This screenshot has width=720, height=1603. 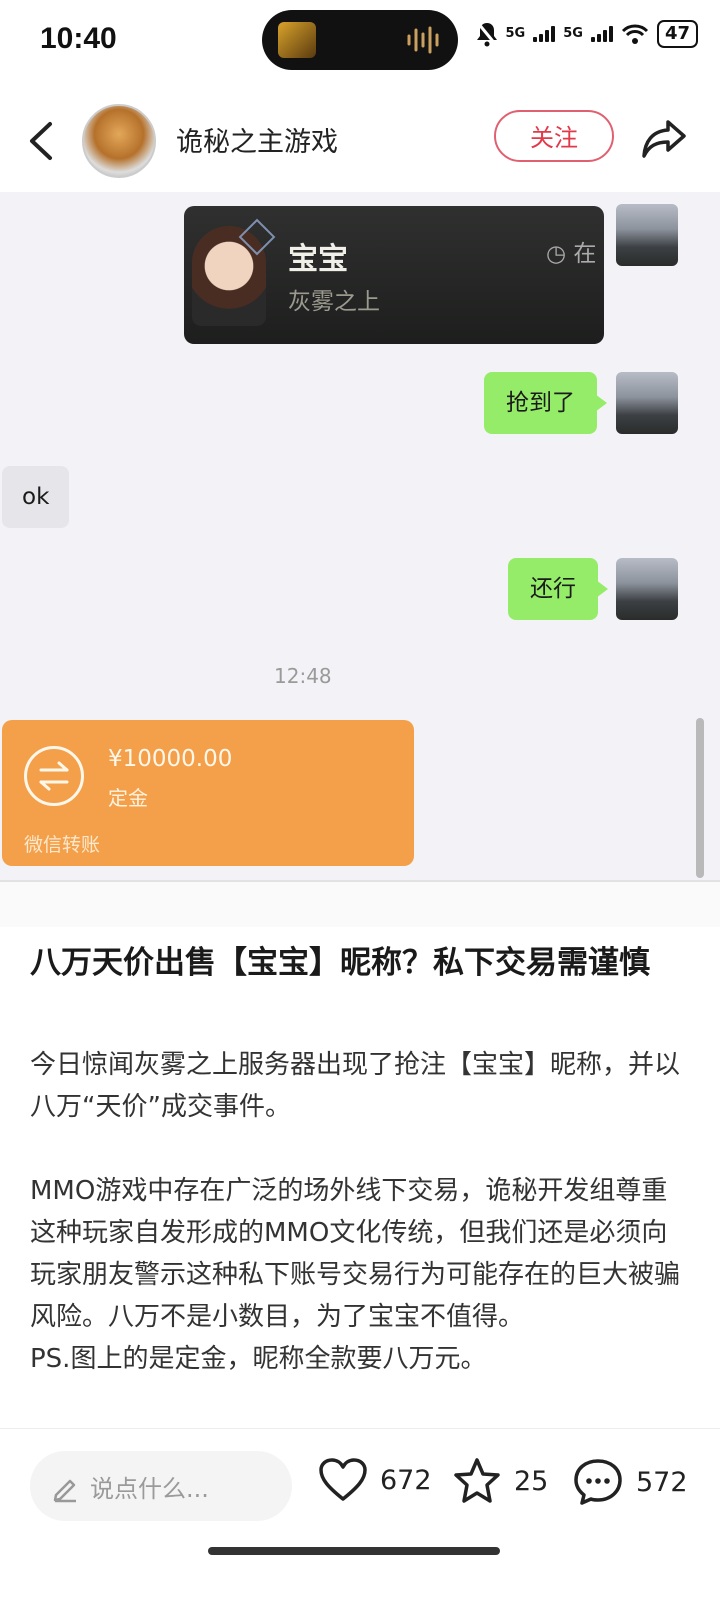 I want to click on status-time: 10:40, so click(x=78, y=38).